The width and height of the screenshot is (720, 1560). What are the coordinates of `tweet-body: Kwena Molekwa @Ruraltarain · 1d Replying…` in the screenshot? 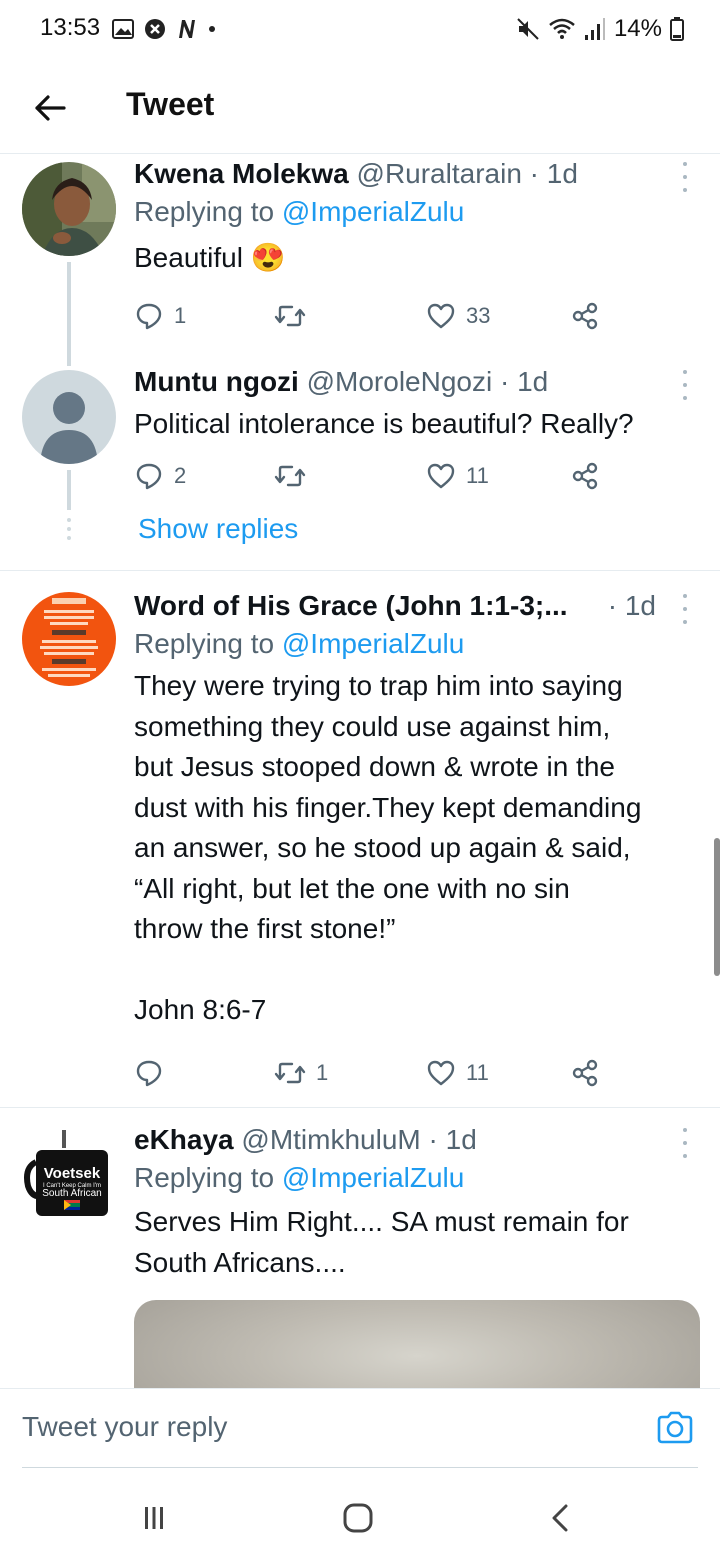 It's located at (412, 217).